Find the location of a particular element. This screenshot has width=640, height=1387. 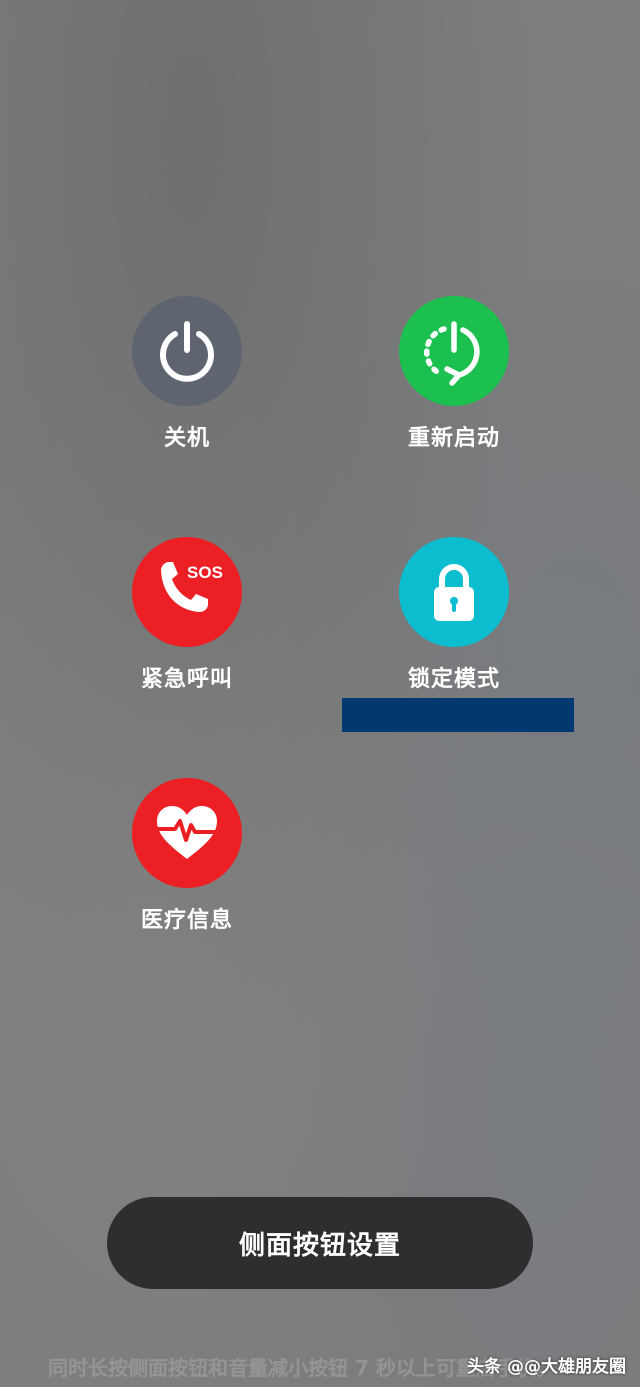

sos-phone-icon: SOS is located at coordinates (192, 587).